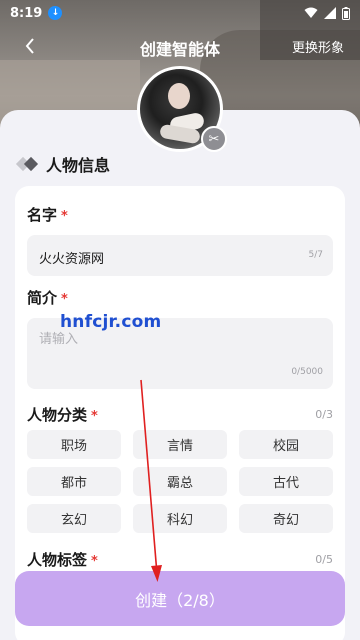 The image size is (360, 640). I want to click on change-look-button: 更换形象, so click(318, 46).